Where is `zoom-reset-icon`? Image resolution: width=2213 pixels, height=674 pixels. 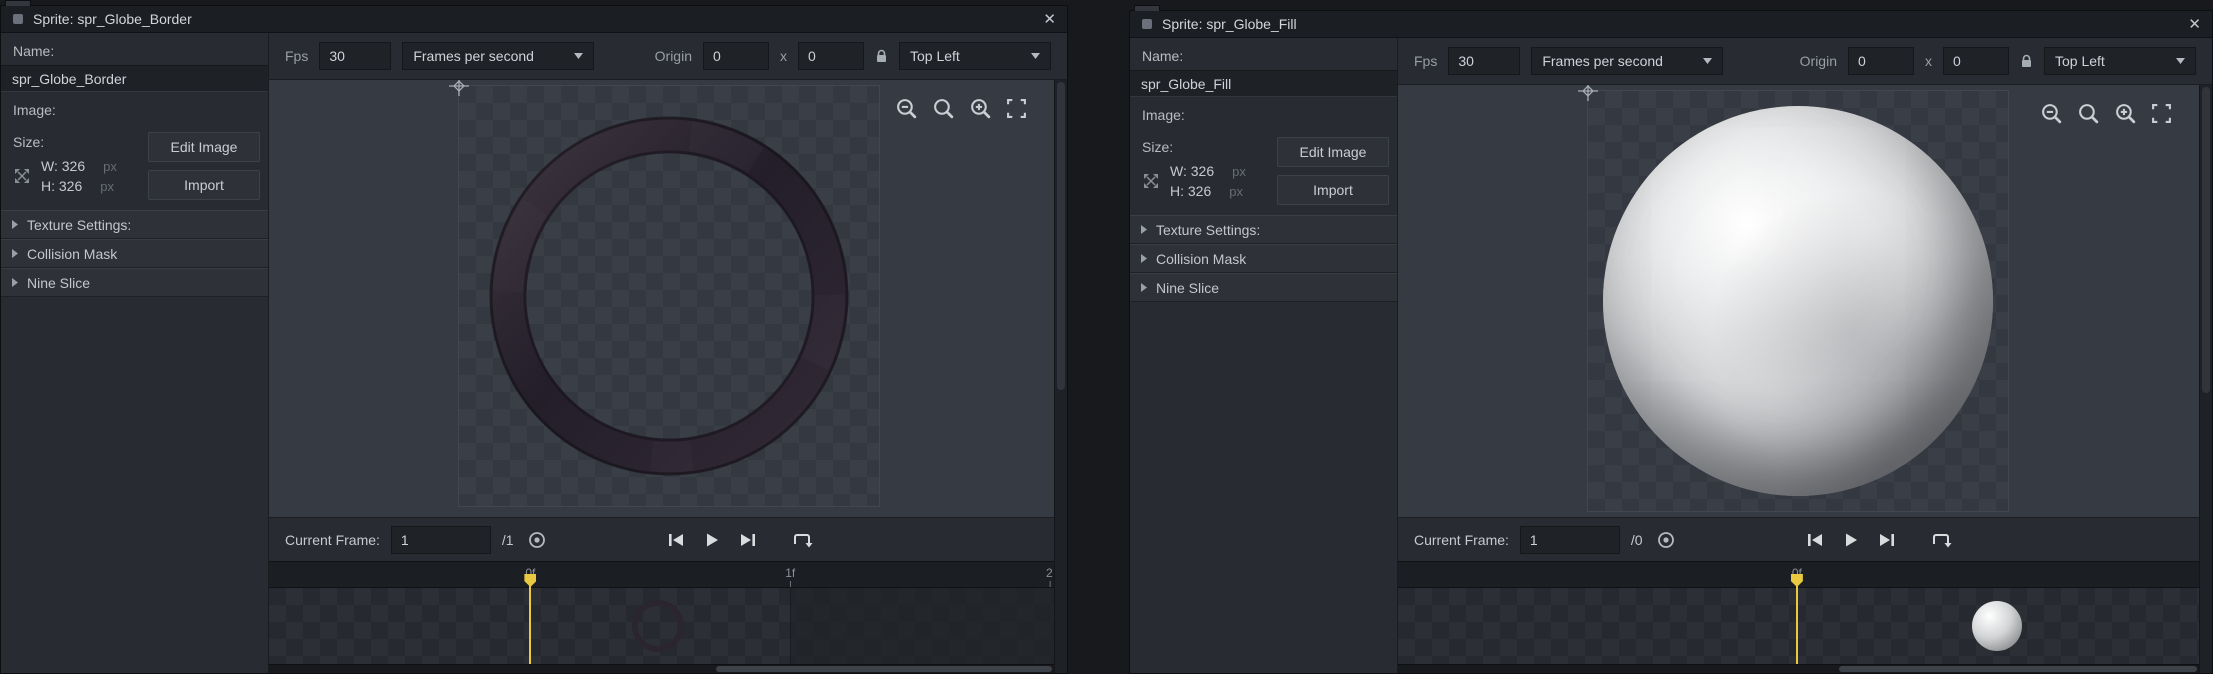
zoom-reset-icon is located at coordinates (2089, 114).